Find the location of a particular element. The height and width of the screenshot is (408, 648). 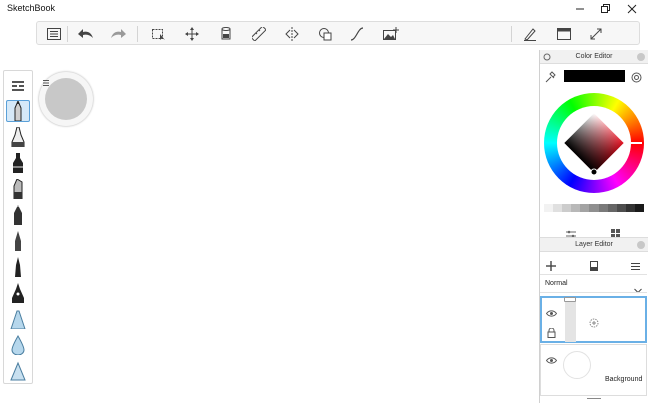

opacity-handle is located at coordinates (570, 299).